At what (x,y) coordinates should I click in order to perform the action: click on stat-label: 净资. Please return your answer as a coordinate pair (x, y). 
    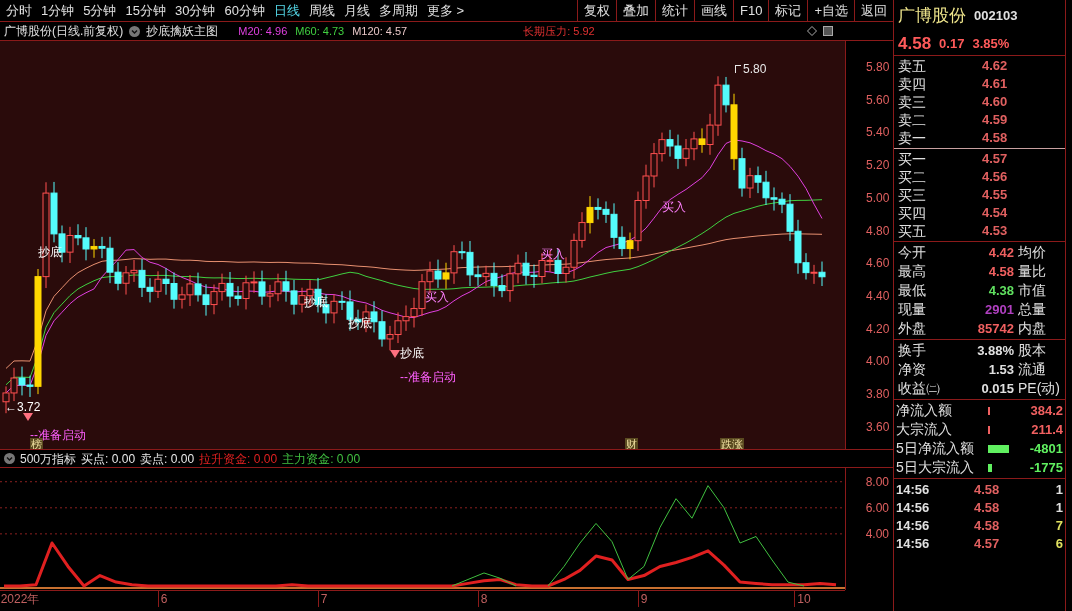
    Looking at the image, I should click on (912, 369).